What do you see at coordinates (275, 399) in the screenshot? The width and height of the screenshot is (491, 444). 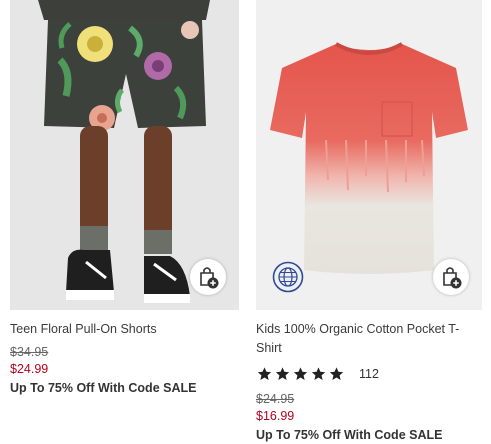 I see `original-price: $24.95` at bounding box center [275, 399].